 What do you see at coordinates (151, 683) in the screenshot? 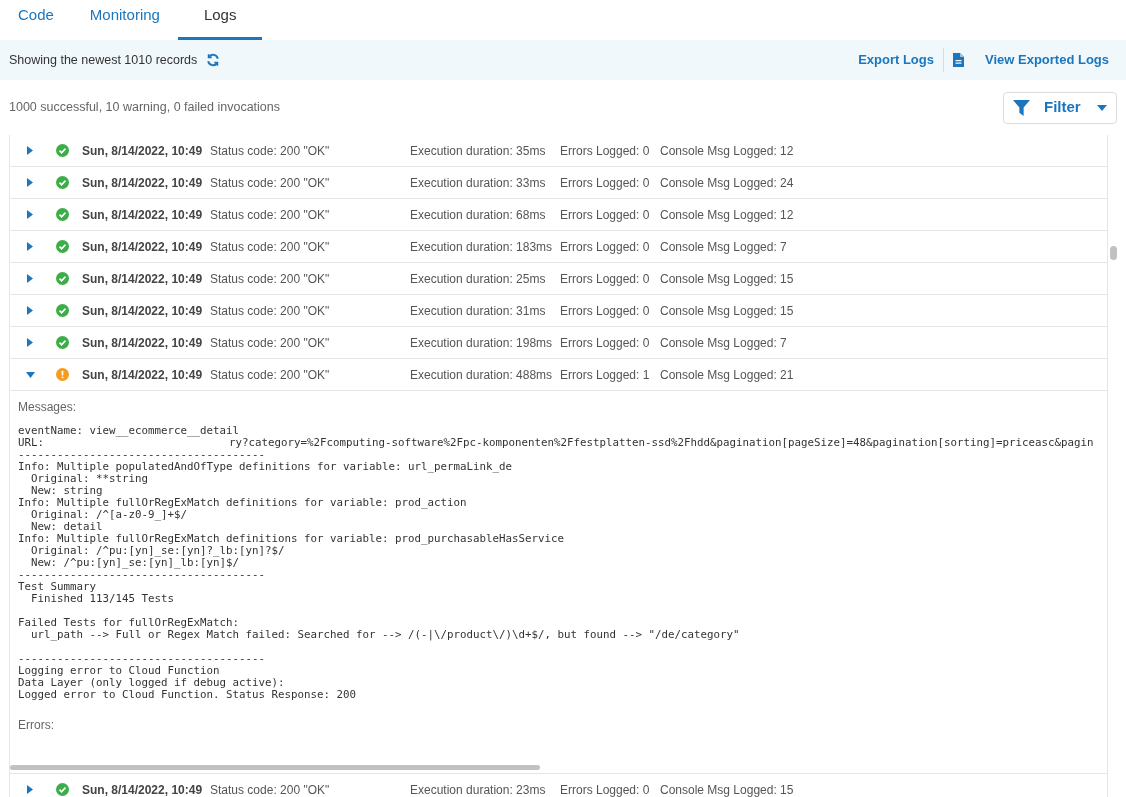
I see `log-line: Data Layer (only logged if debug active):` at bounding box center [151, 683].